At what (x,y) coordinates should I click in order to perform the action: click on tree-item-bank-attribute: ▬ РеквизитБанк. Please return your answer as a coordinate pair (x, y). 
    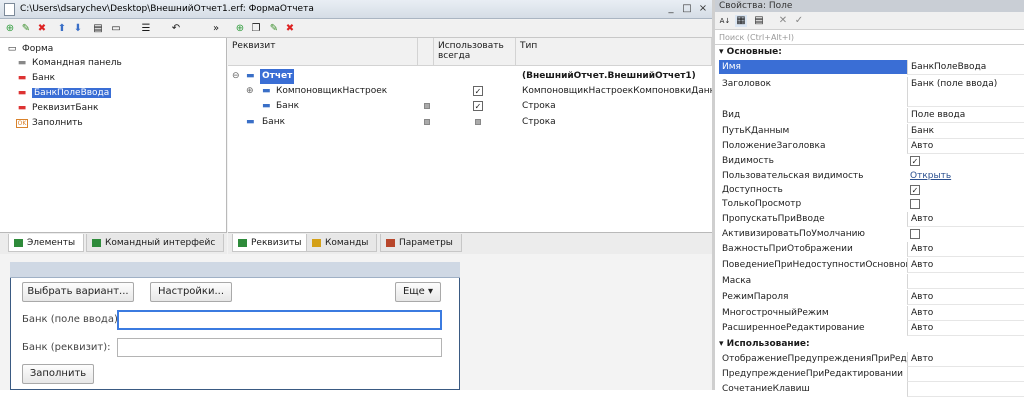
    Looking at the image, I should click on (57, 108).